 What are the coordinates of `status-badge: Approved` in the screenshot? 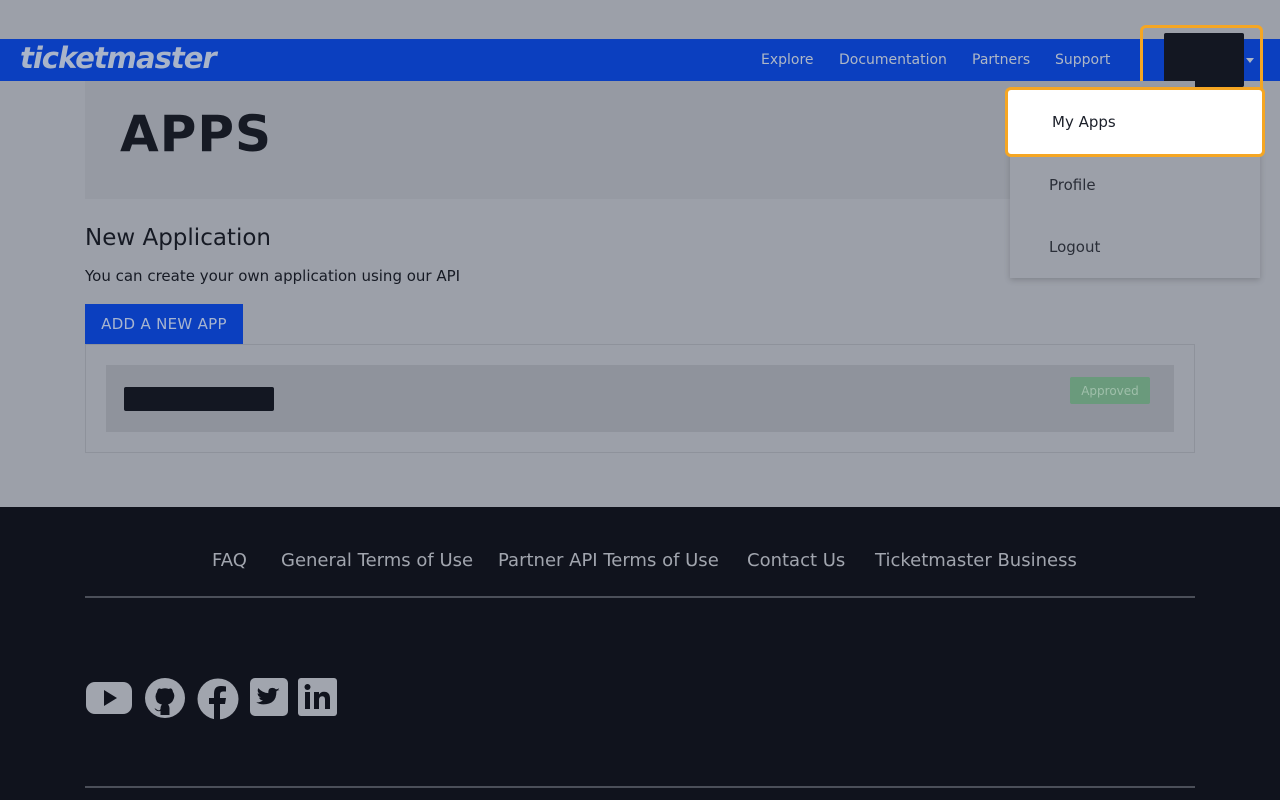 It's located at (1110, 390).